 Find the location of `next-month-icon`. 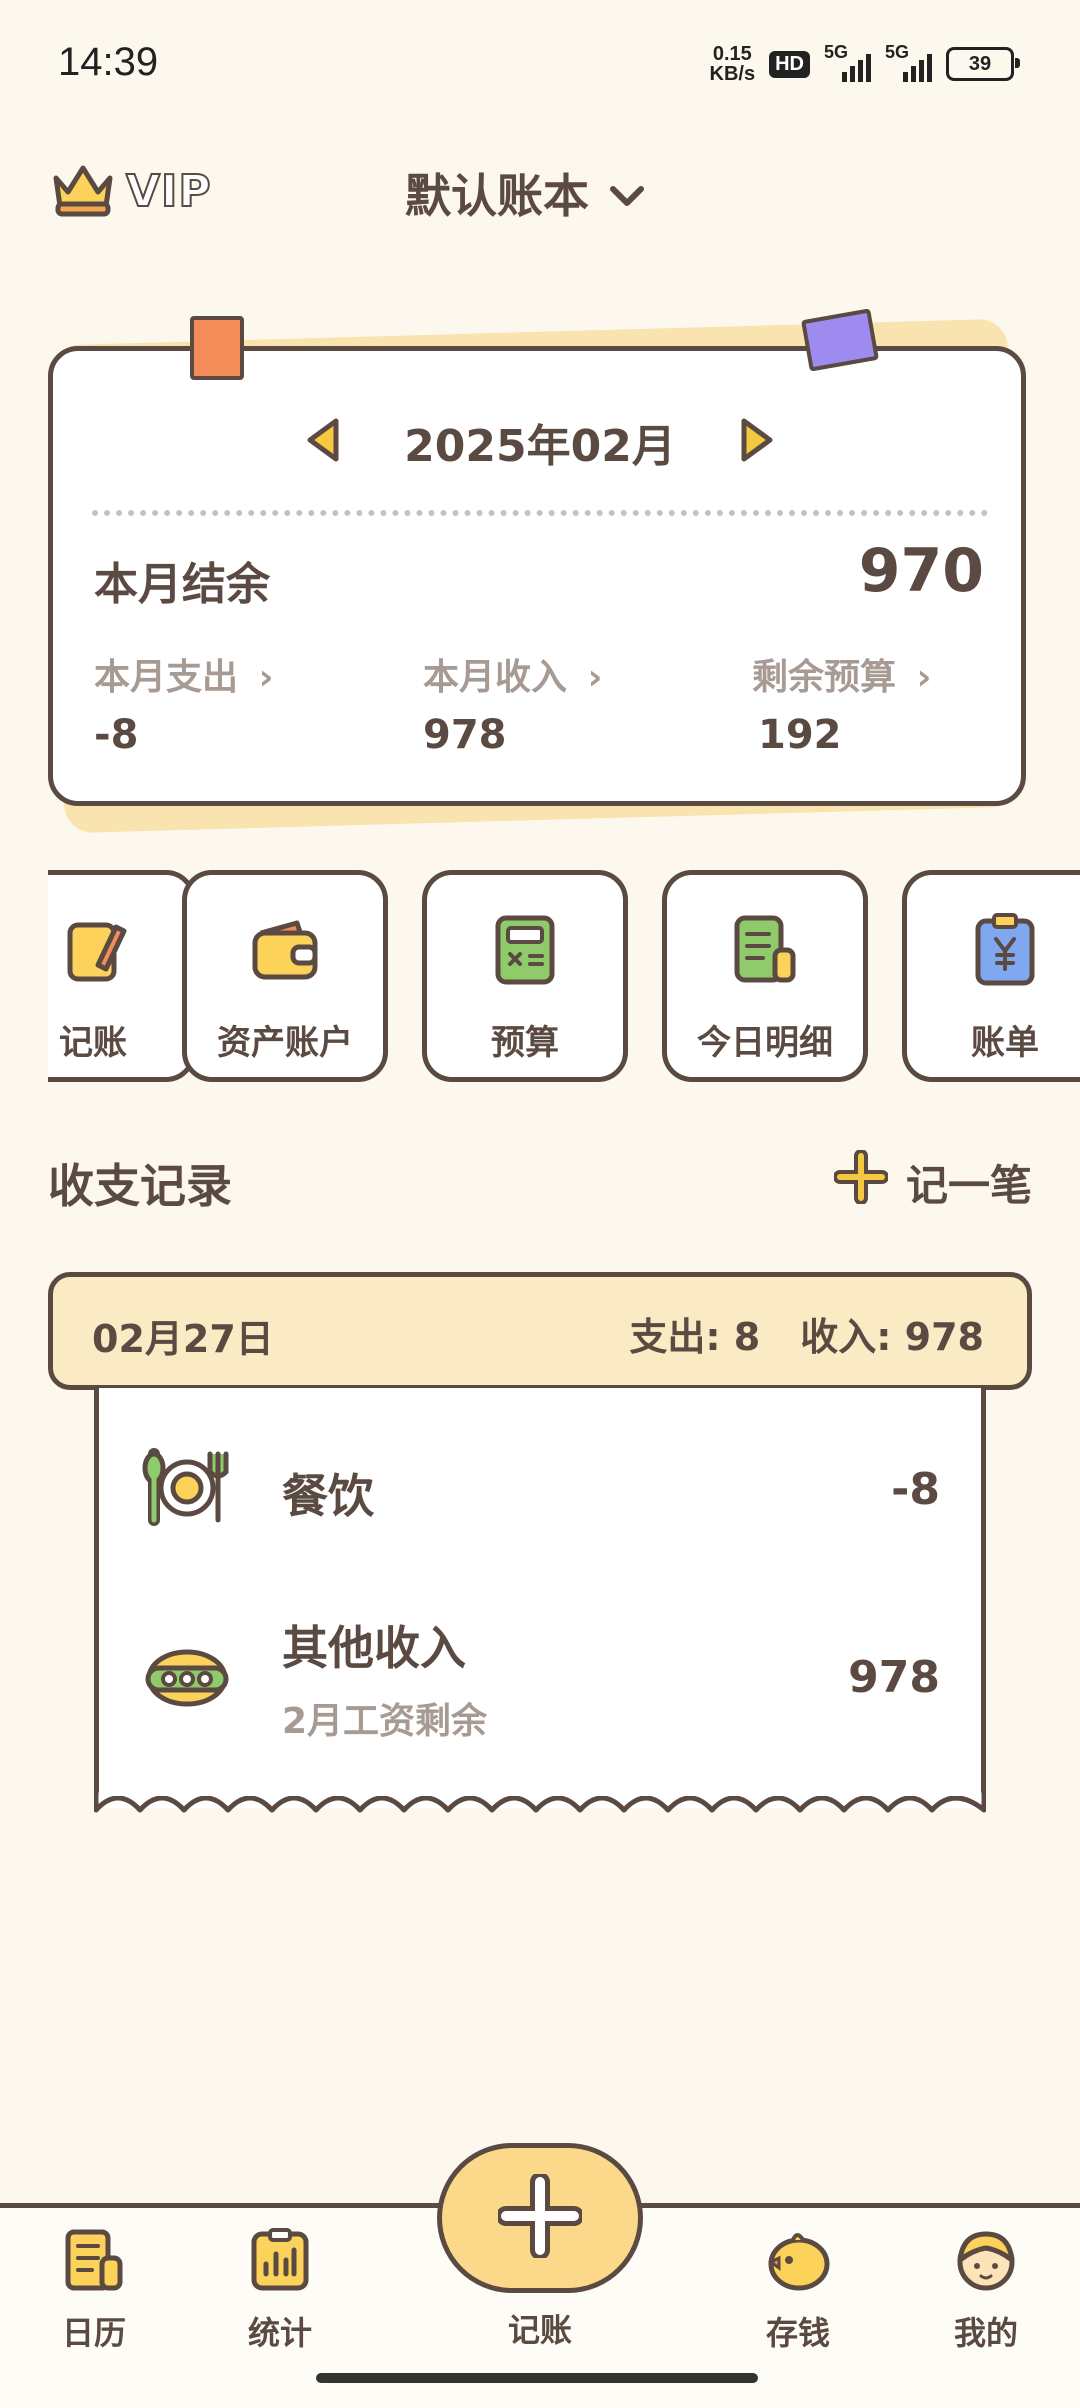

next-month-icon is located at coordinates (756, 442).